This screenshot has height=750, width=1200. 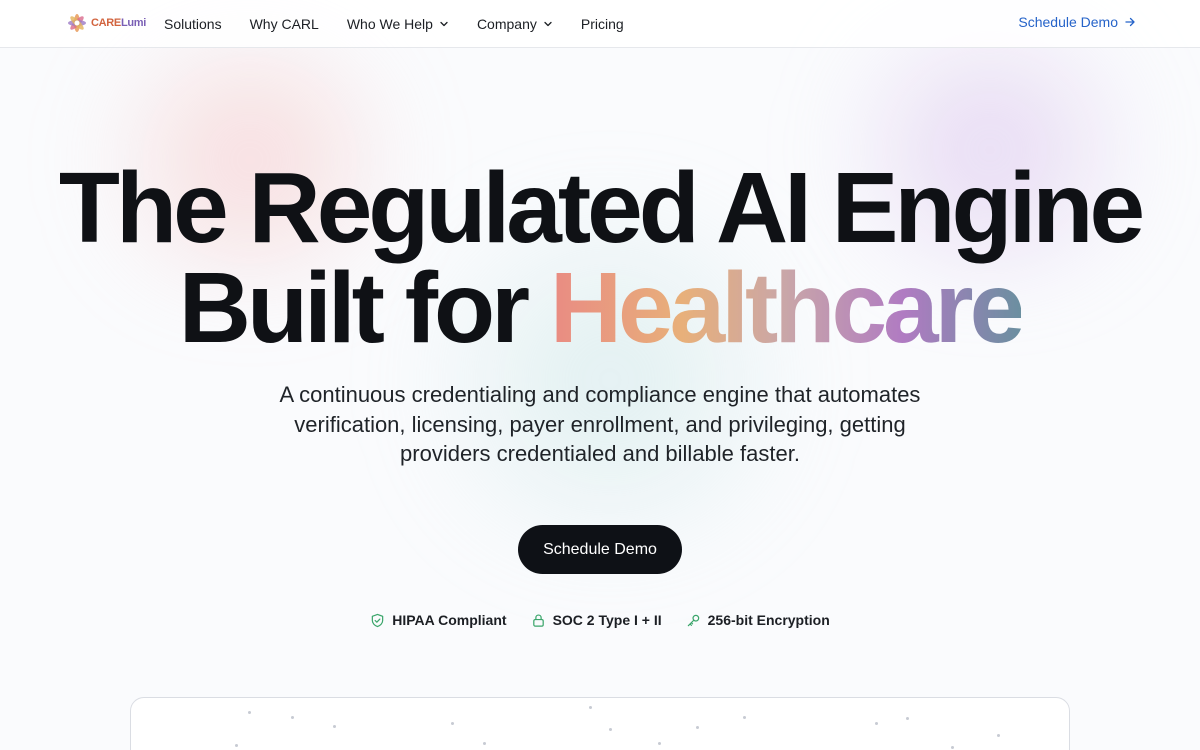 What do you see at coordinates (787, 308) in the screenshot?
I see `hero-title-highlight: Healthcare` at bounding box center [787, 308].